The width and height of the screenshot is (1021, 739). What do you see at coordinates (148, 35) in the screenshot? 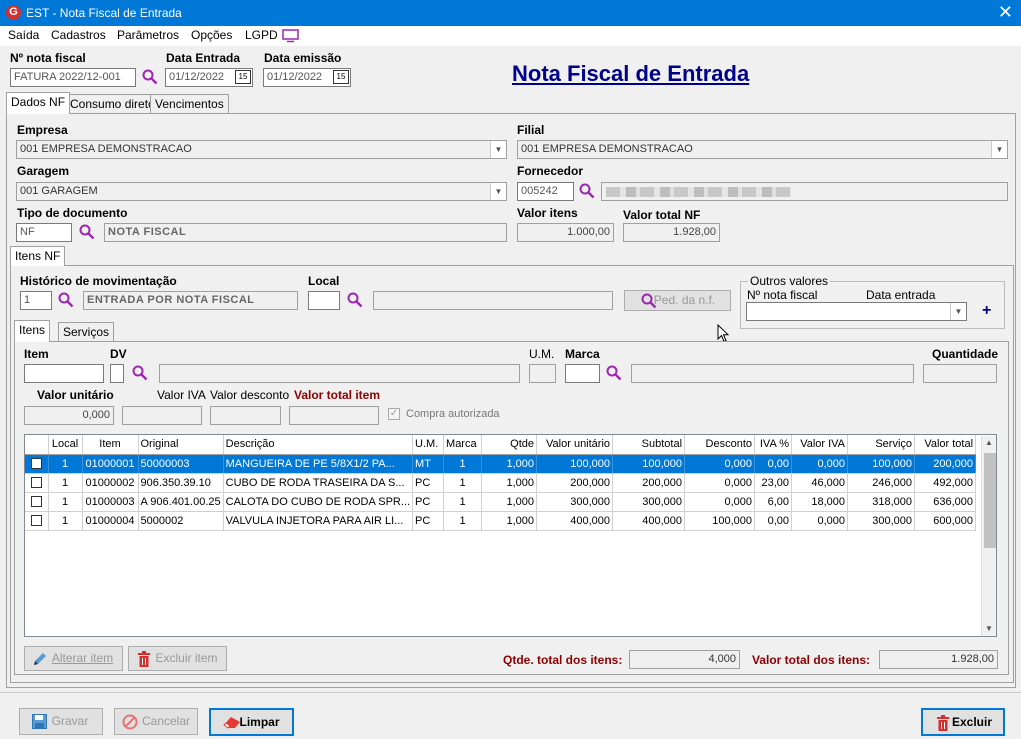
I see `menu-parametros: Parâmetros` at bounding box center [148, 35].